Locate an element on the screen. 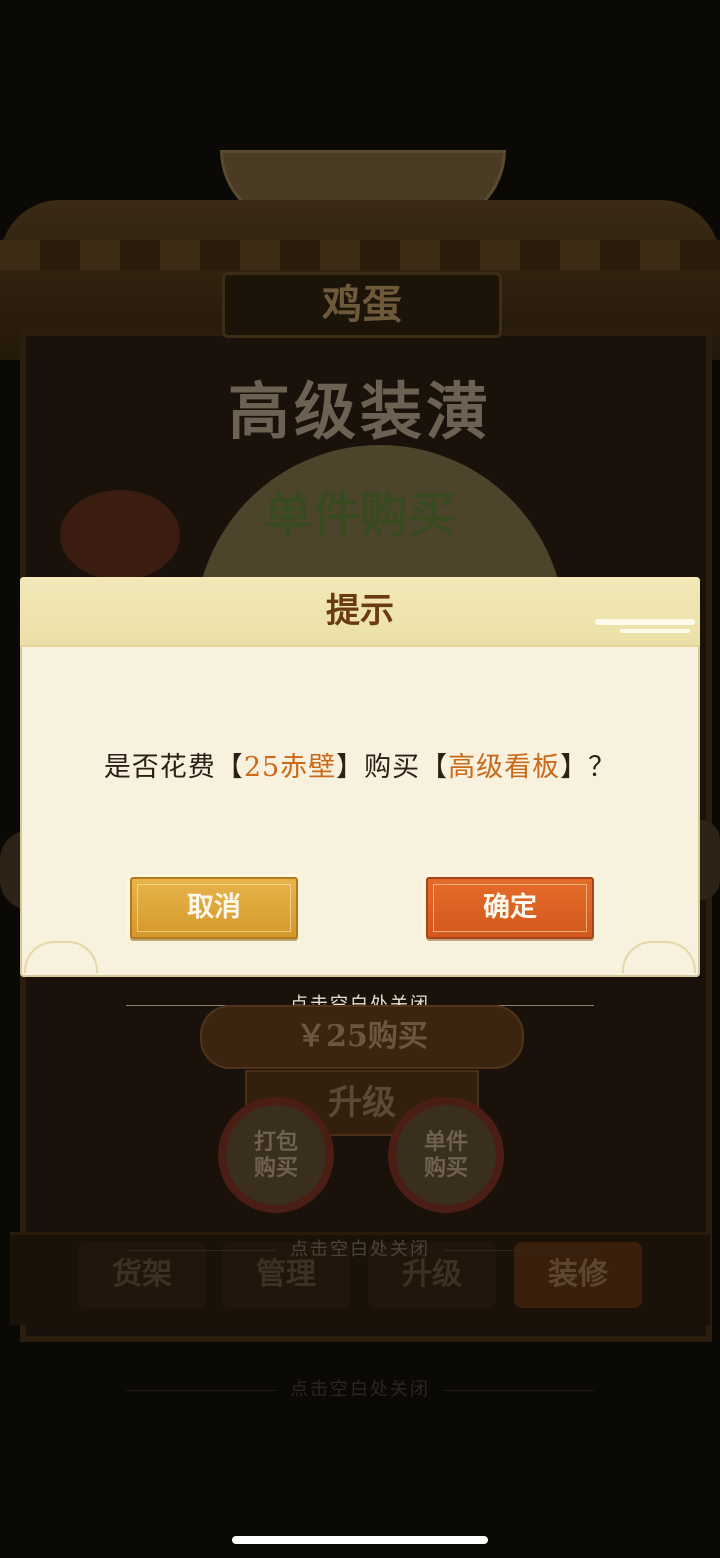  home-indicator is located at coordinates (360, 1540).